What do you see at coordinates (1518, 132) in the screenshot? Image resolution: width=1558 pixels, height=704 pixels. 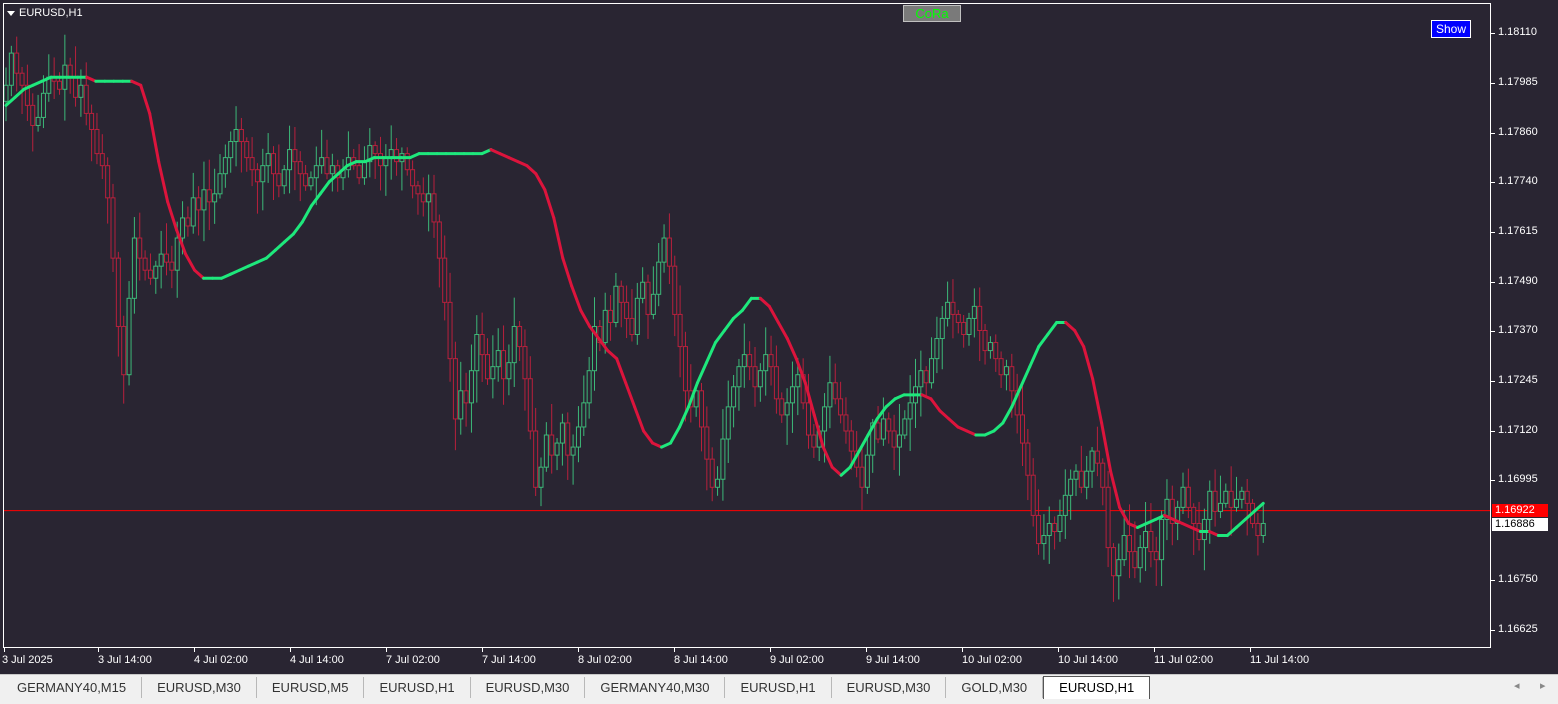 I see `price-label: 1.17860` at bounding box center [1518, 132].